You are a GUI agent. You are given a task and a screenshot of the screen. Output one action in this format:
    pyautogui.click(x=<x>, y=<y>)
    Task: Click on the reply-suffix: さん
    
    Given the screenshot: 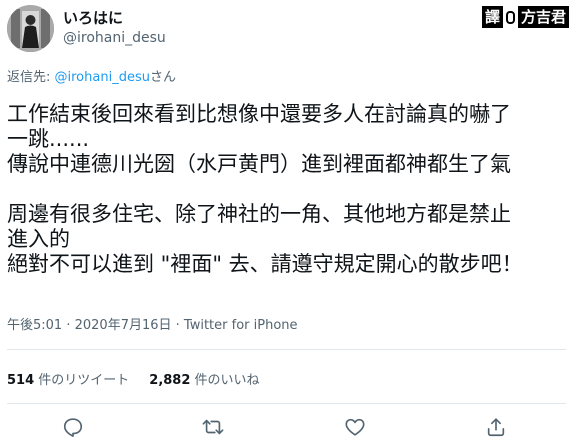 What is the action you would take?
    pyautogui.click(x=162, y=77)
    